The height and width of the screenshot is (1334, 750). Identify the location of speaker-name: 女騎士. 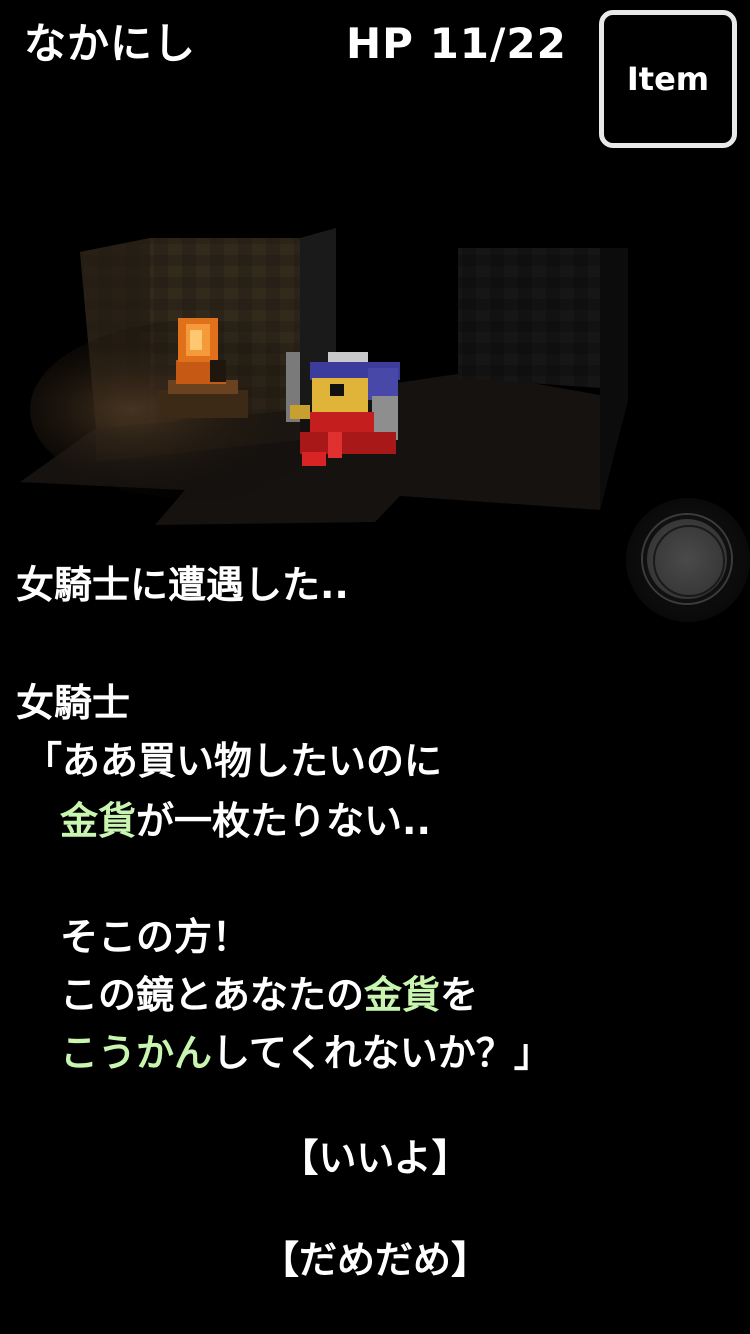
(73, 703).